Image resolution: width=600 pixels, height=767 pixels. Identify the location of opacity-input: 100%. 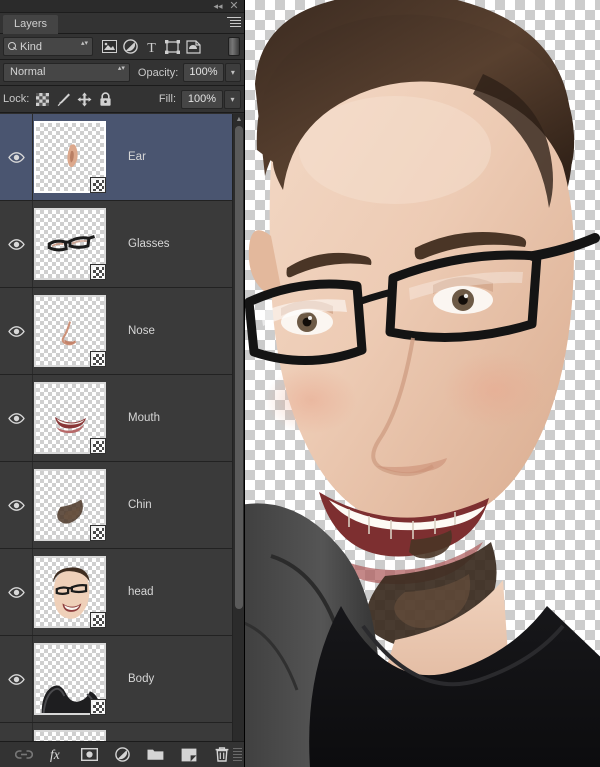
(203, 72).